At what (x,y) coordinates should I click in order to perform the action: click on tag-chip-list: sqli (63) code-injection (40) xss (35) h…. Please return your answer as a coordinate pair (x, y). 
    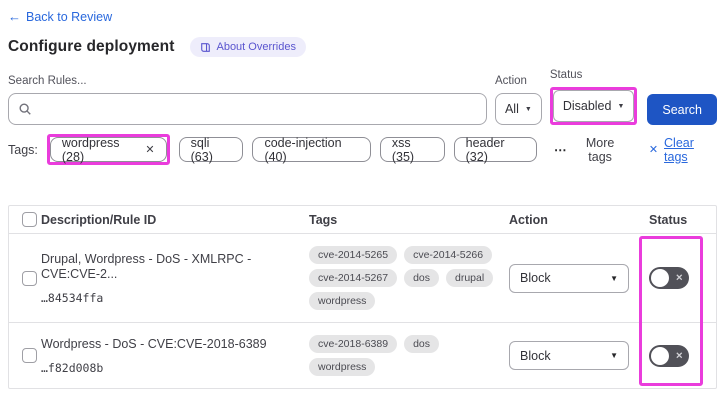
    Looking at the image, I should click on (357, 149).